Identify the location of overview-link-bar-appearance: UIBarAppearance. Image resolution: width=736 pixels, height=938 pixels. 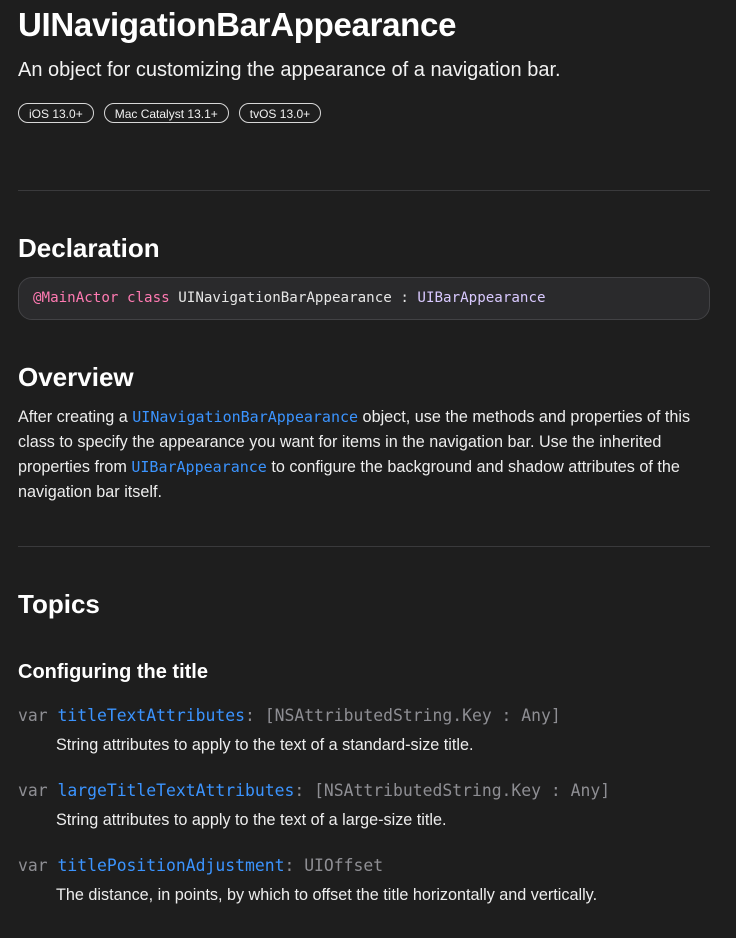
(198, 467).